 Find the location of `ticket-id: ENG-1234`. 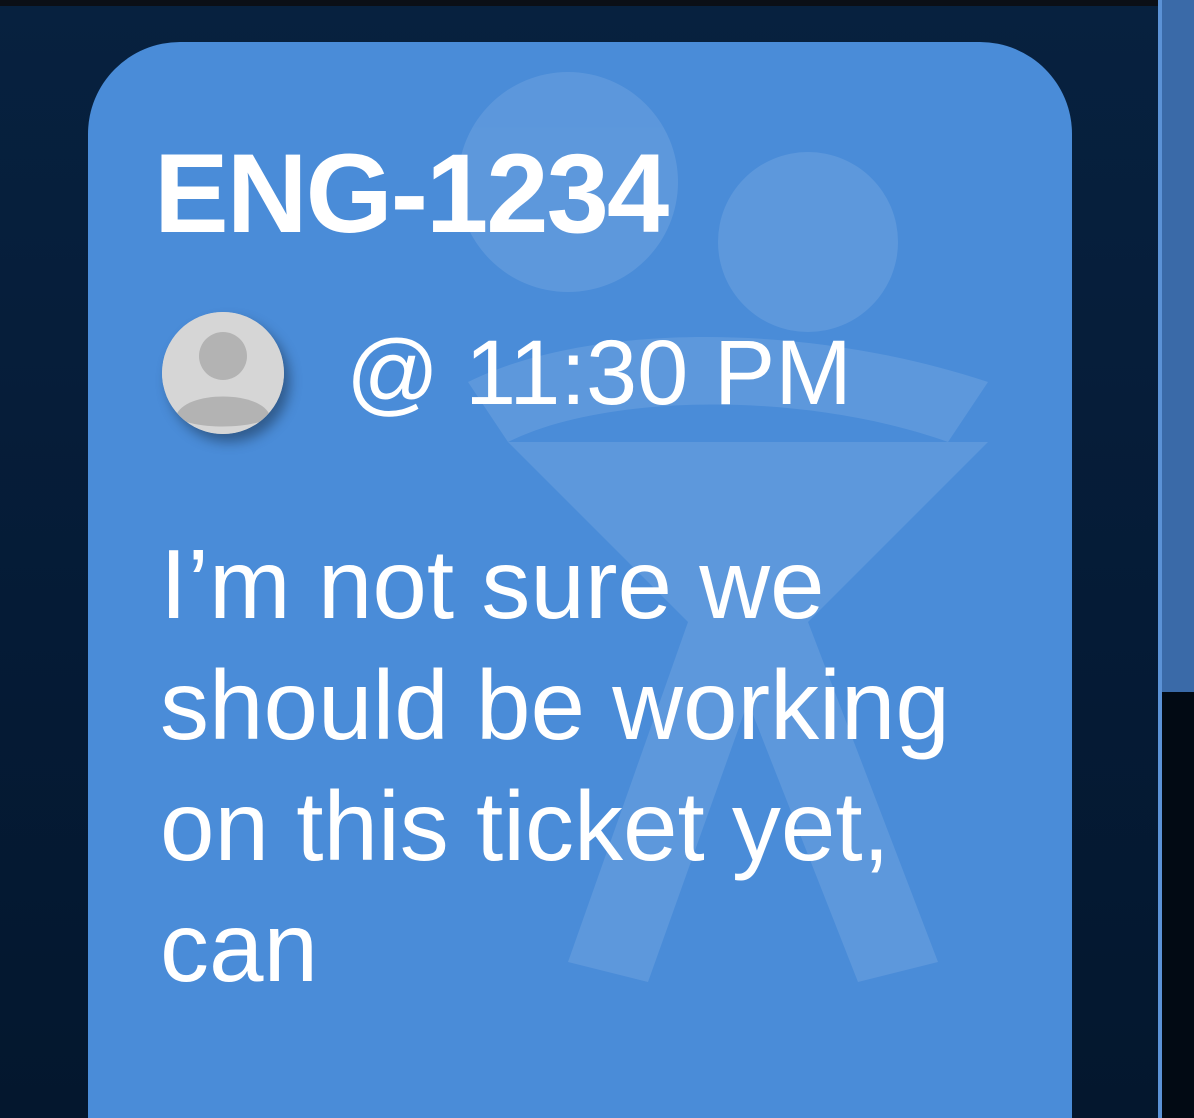

ticket-id: ENG-1234 is located at coordinates (411, 193).